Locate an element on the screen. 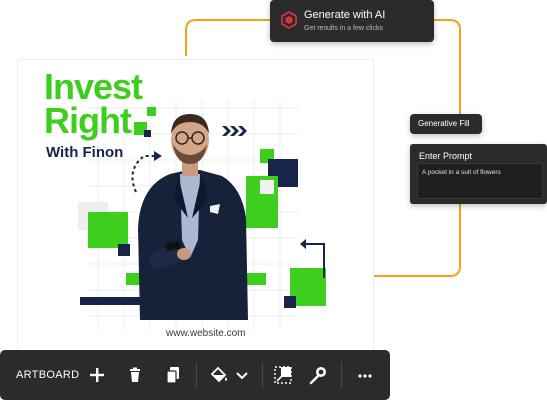  navy-square-bottom-right is located at coordinates (290, 302).